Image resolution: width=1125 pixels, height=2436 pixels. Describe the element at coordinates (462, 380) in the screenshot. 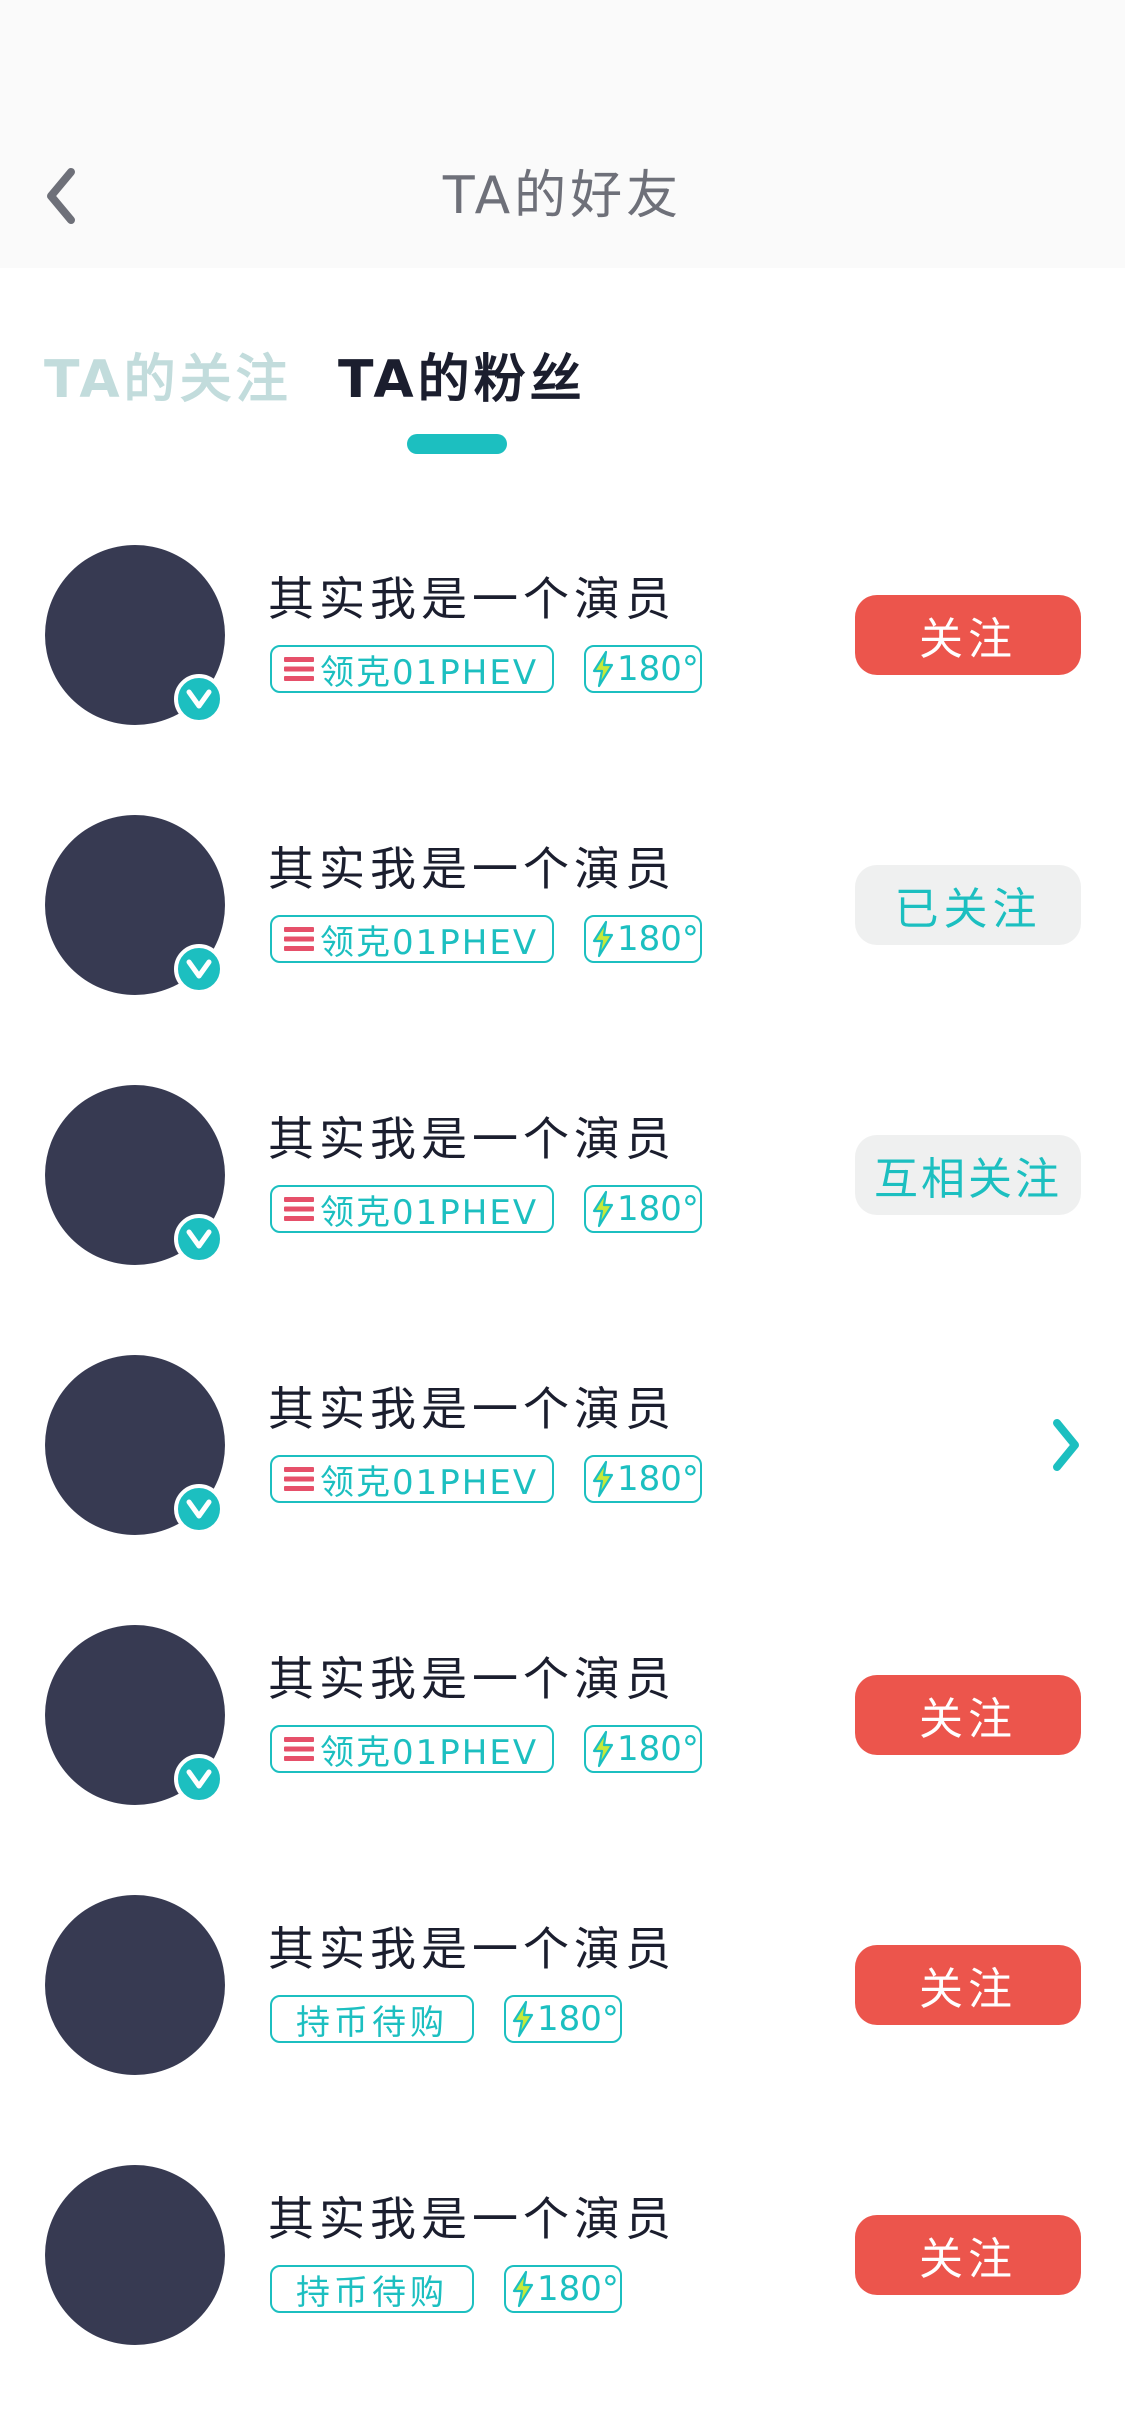

I see `tab-fans: TA的粉丝` at that location.